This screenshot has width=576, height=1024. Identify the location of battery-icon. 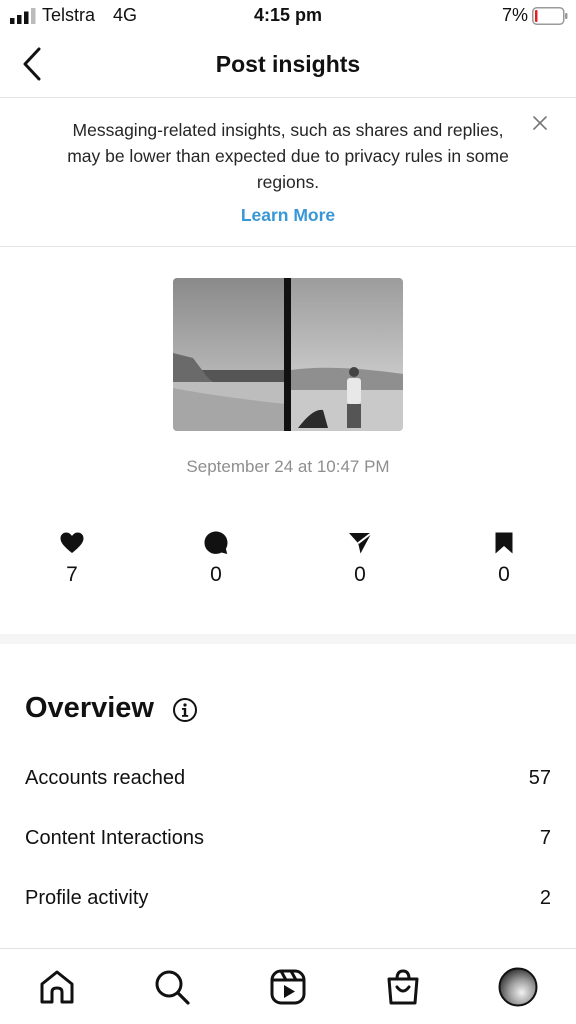
(550, 16).